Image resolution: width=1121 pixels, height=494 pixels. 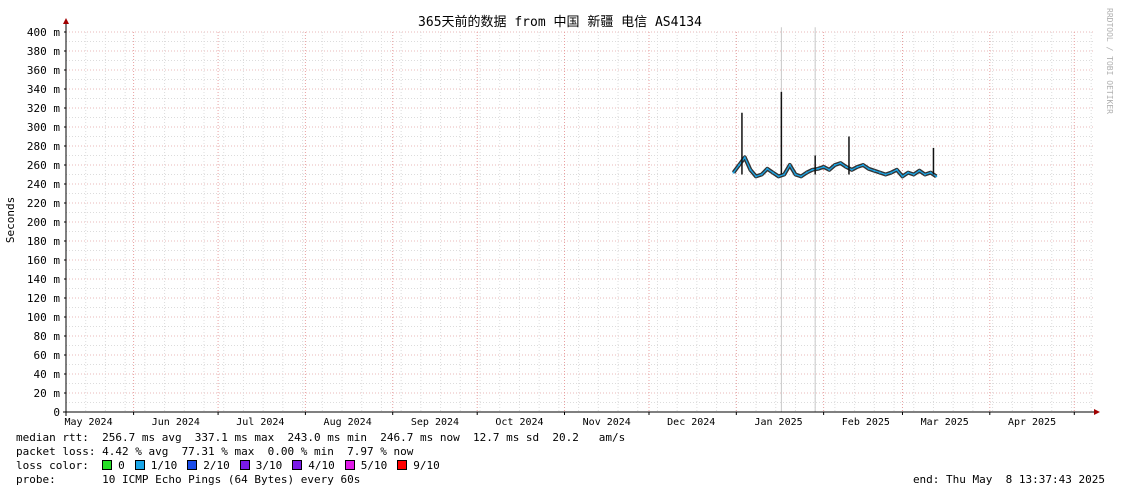 I want to click on loss-color-item: 4/10, so click(x=313, y=465).